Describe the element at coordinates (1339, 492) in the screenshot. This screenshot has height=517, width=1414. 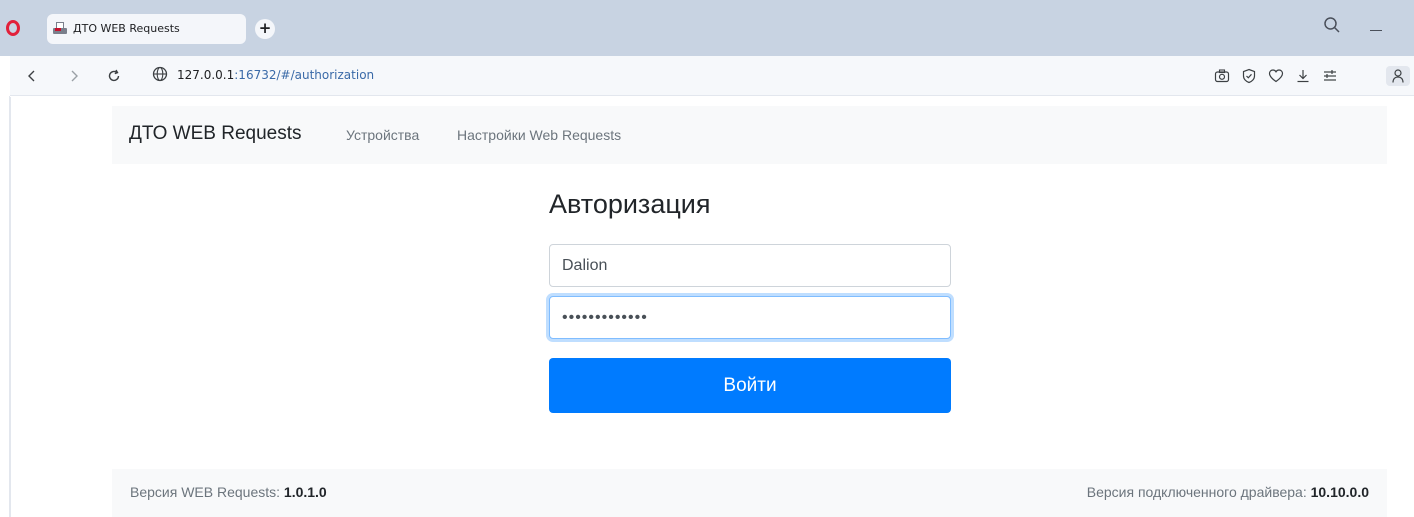
I see `driver-version-value: 10.10.0.0` at that location.